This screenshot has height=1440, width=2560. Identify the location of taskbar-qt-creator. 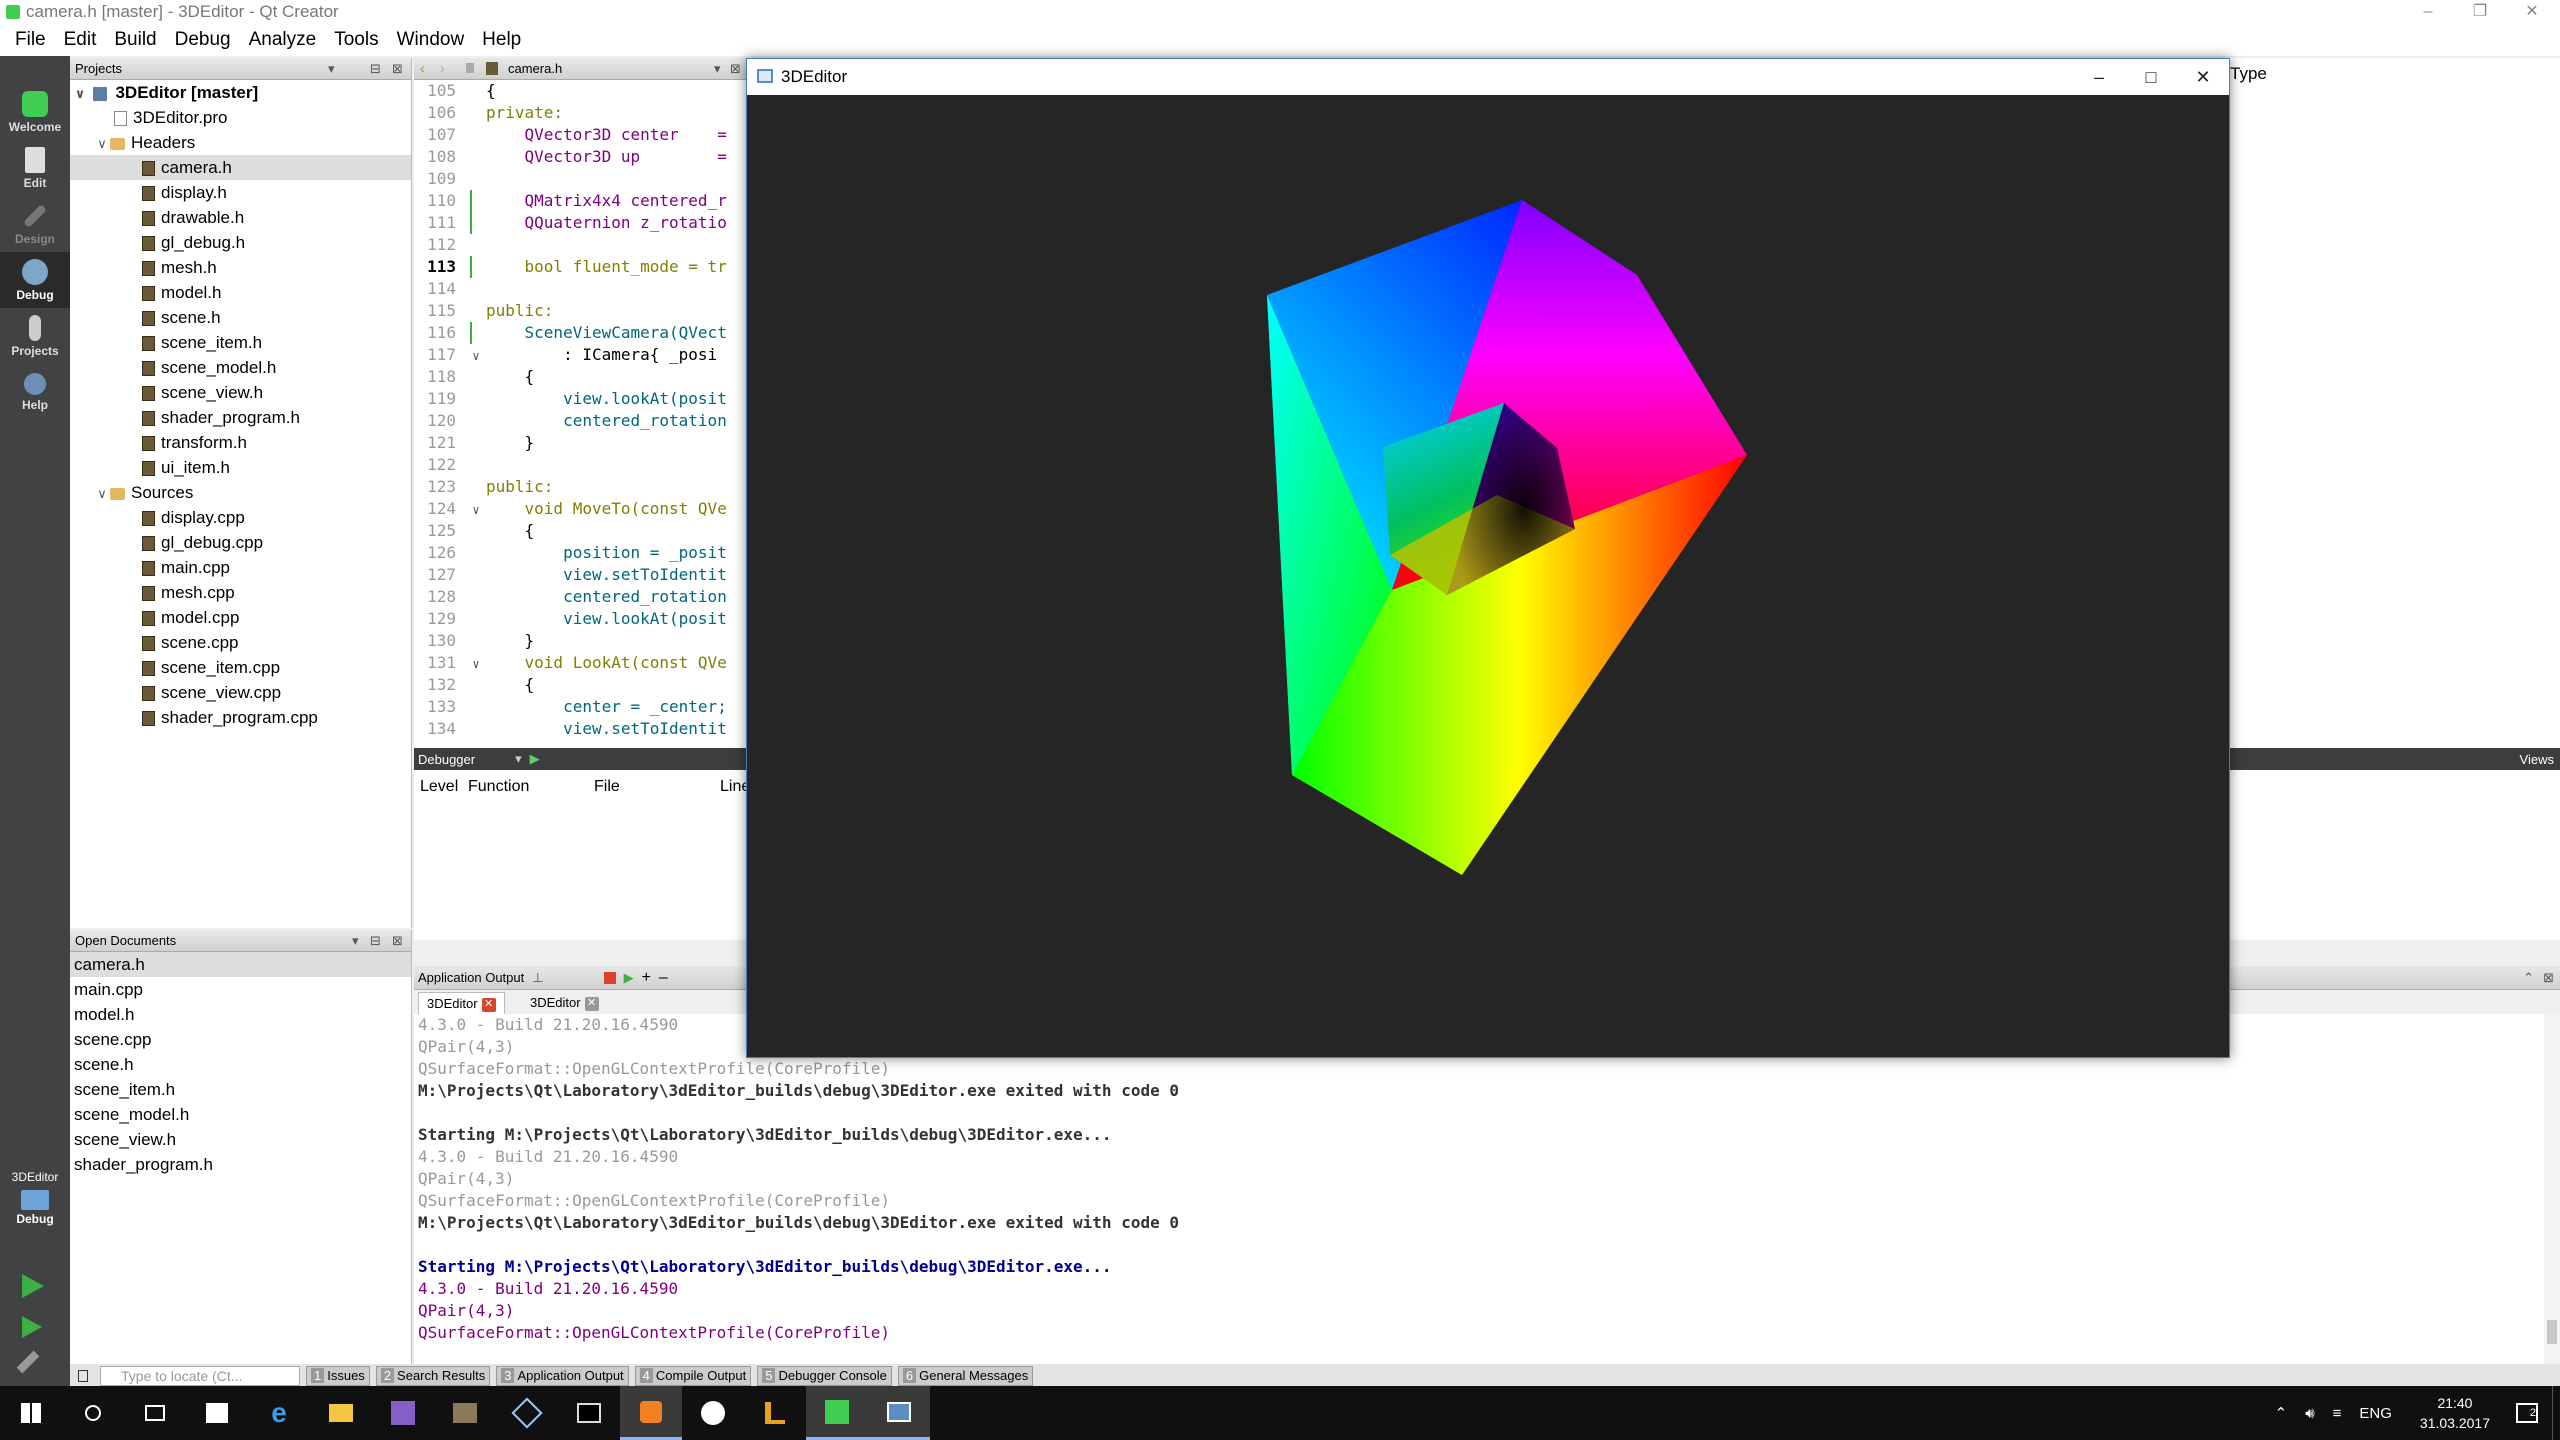
(837, 1413).